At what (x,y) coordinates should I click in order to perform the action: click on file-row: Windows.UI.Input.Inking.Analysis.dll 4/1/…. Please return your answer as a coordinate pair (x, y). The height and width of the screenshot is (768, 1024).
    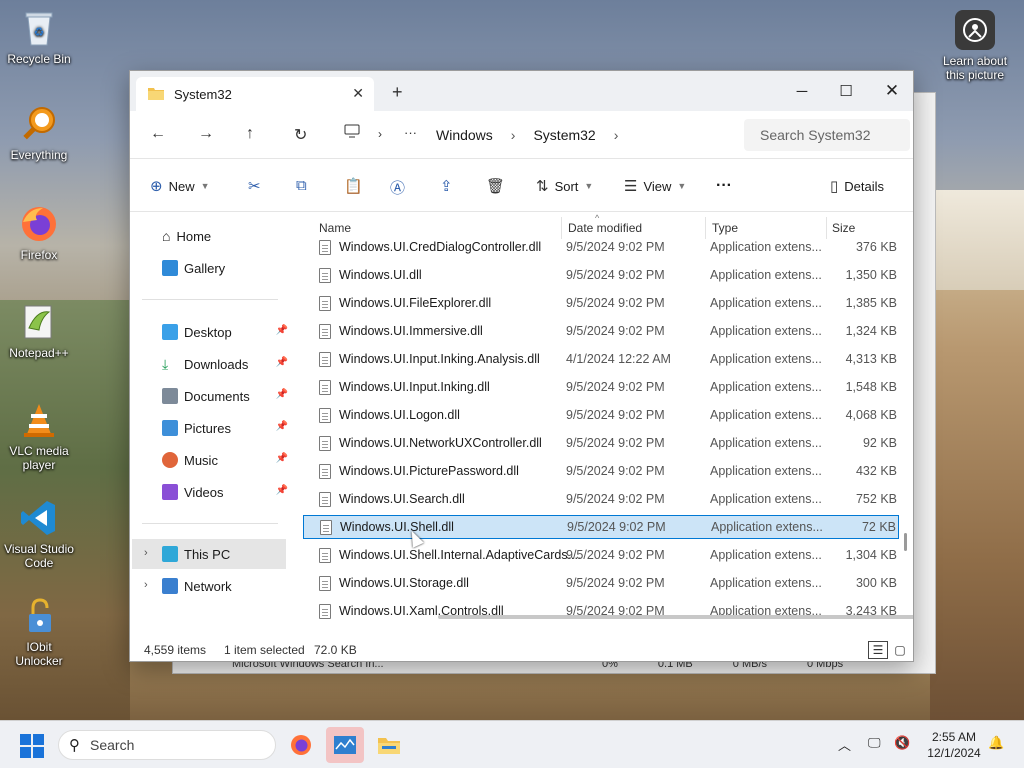
    Looking at the image, I should click on (601, 359).